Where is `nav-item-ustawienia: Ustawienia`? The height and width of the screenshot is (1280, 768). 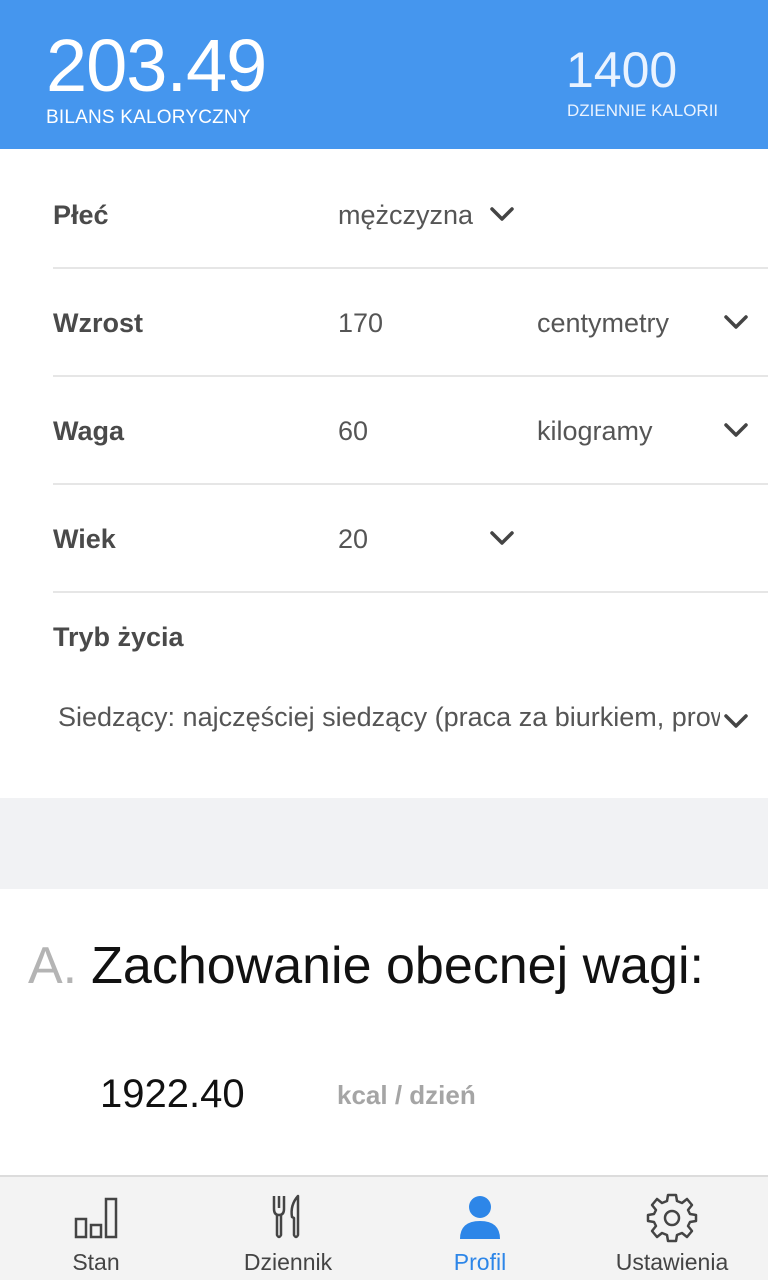 nav-item-ustawienia: Ustawienia is located at coordinates (672, 1228).